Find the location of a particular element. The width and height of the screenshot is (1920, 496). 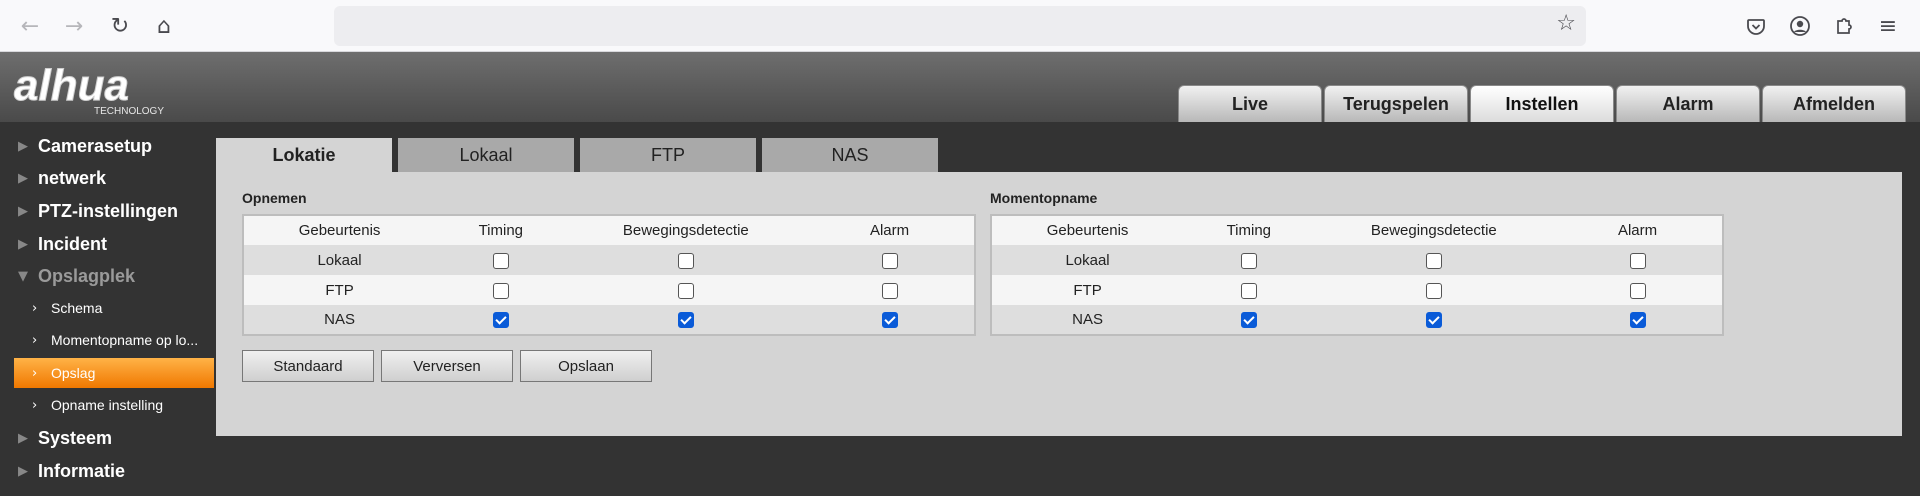

tab-nas: NAS is located at coordinates (850, 155).